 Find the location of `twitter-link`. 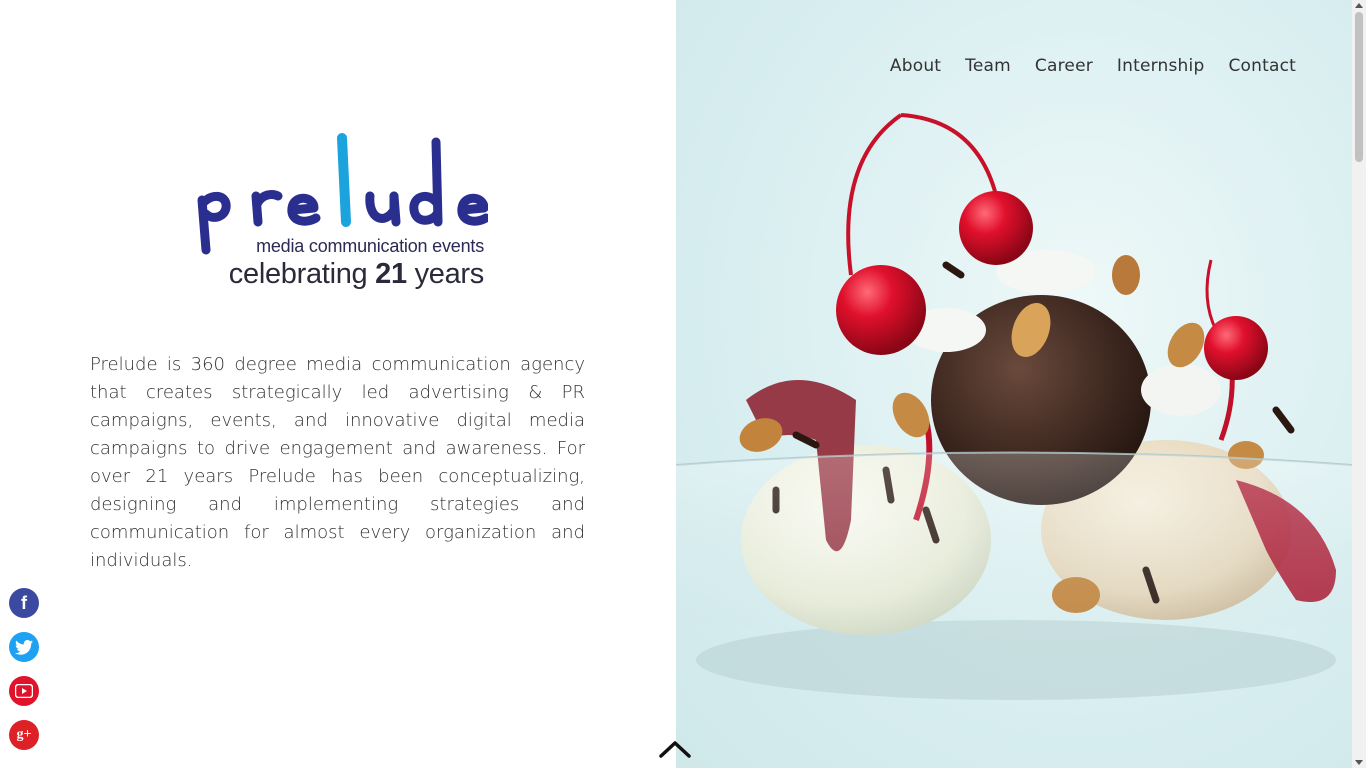

twitter-link is located at coordinates (24, 647).